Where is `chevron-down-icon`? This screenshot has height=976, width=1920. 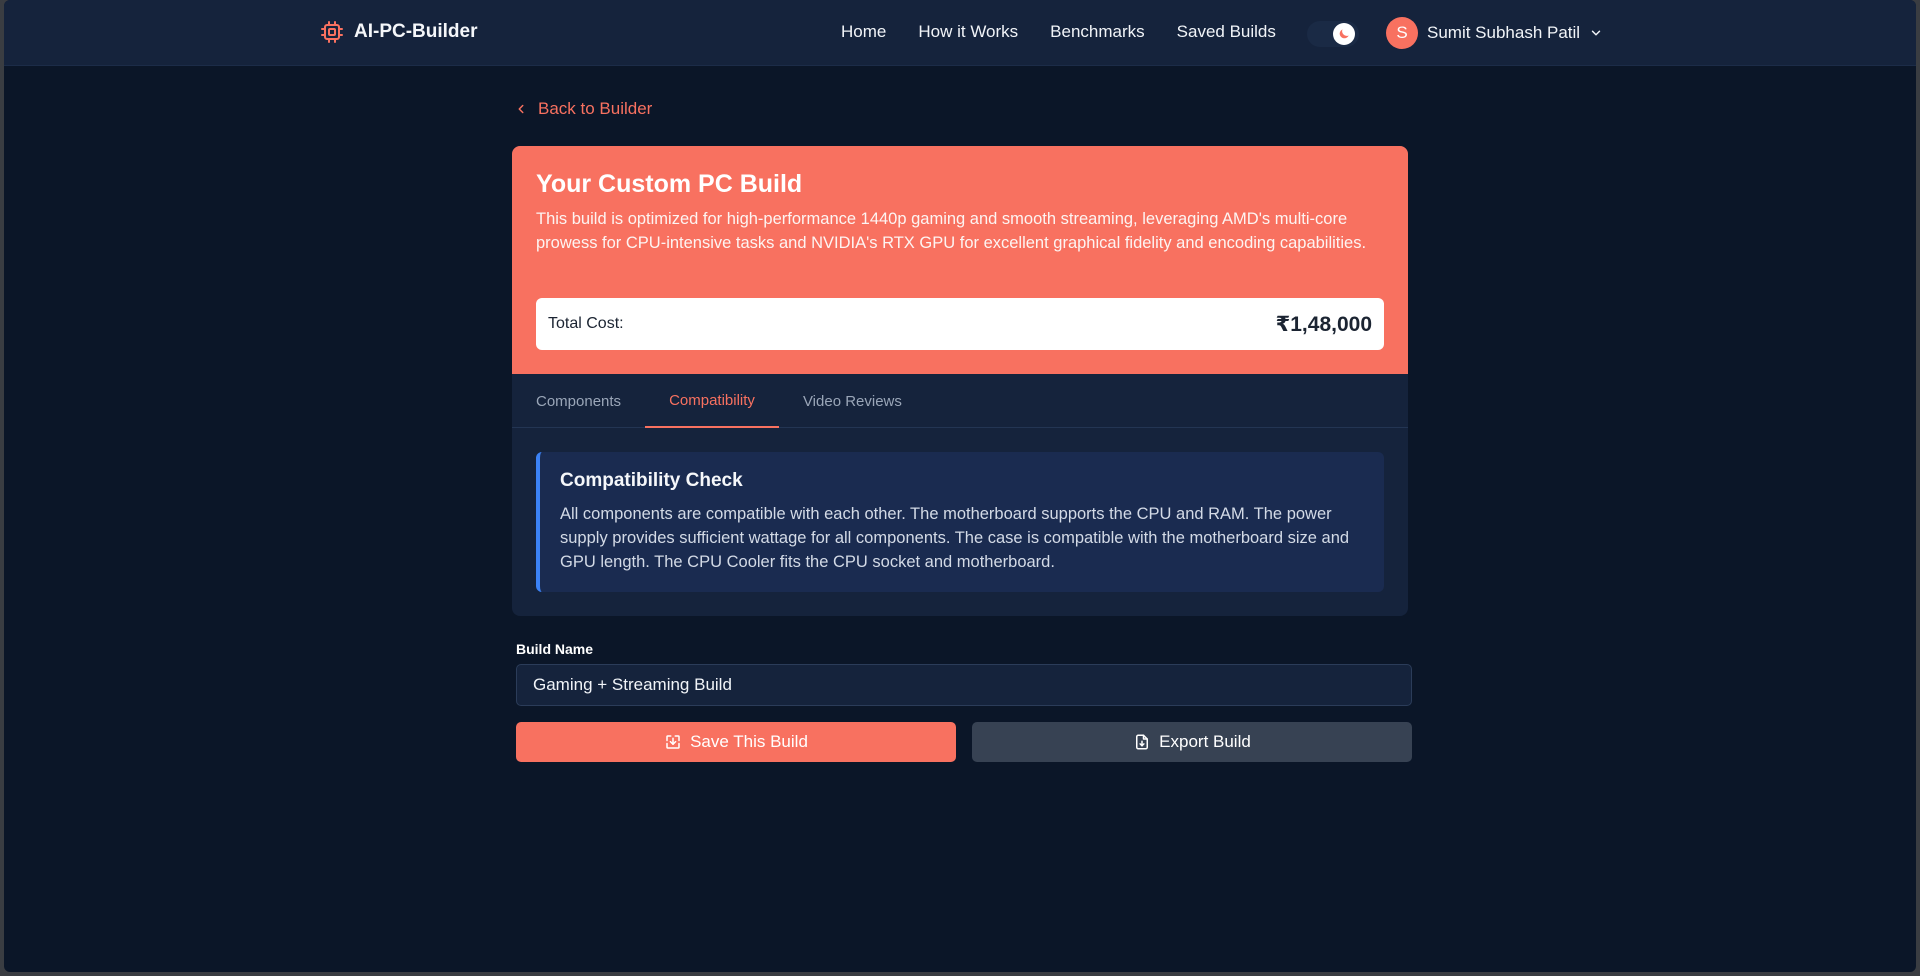
chevron-down-icon is located at coordinates (1596, 33).